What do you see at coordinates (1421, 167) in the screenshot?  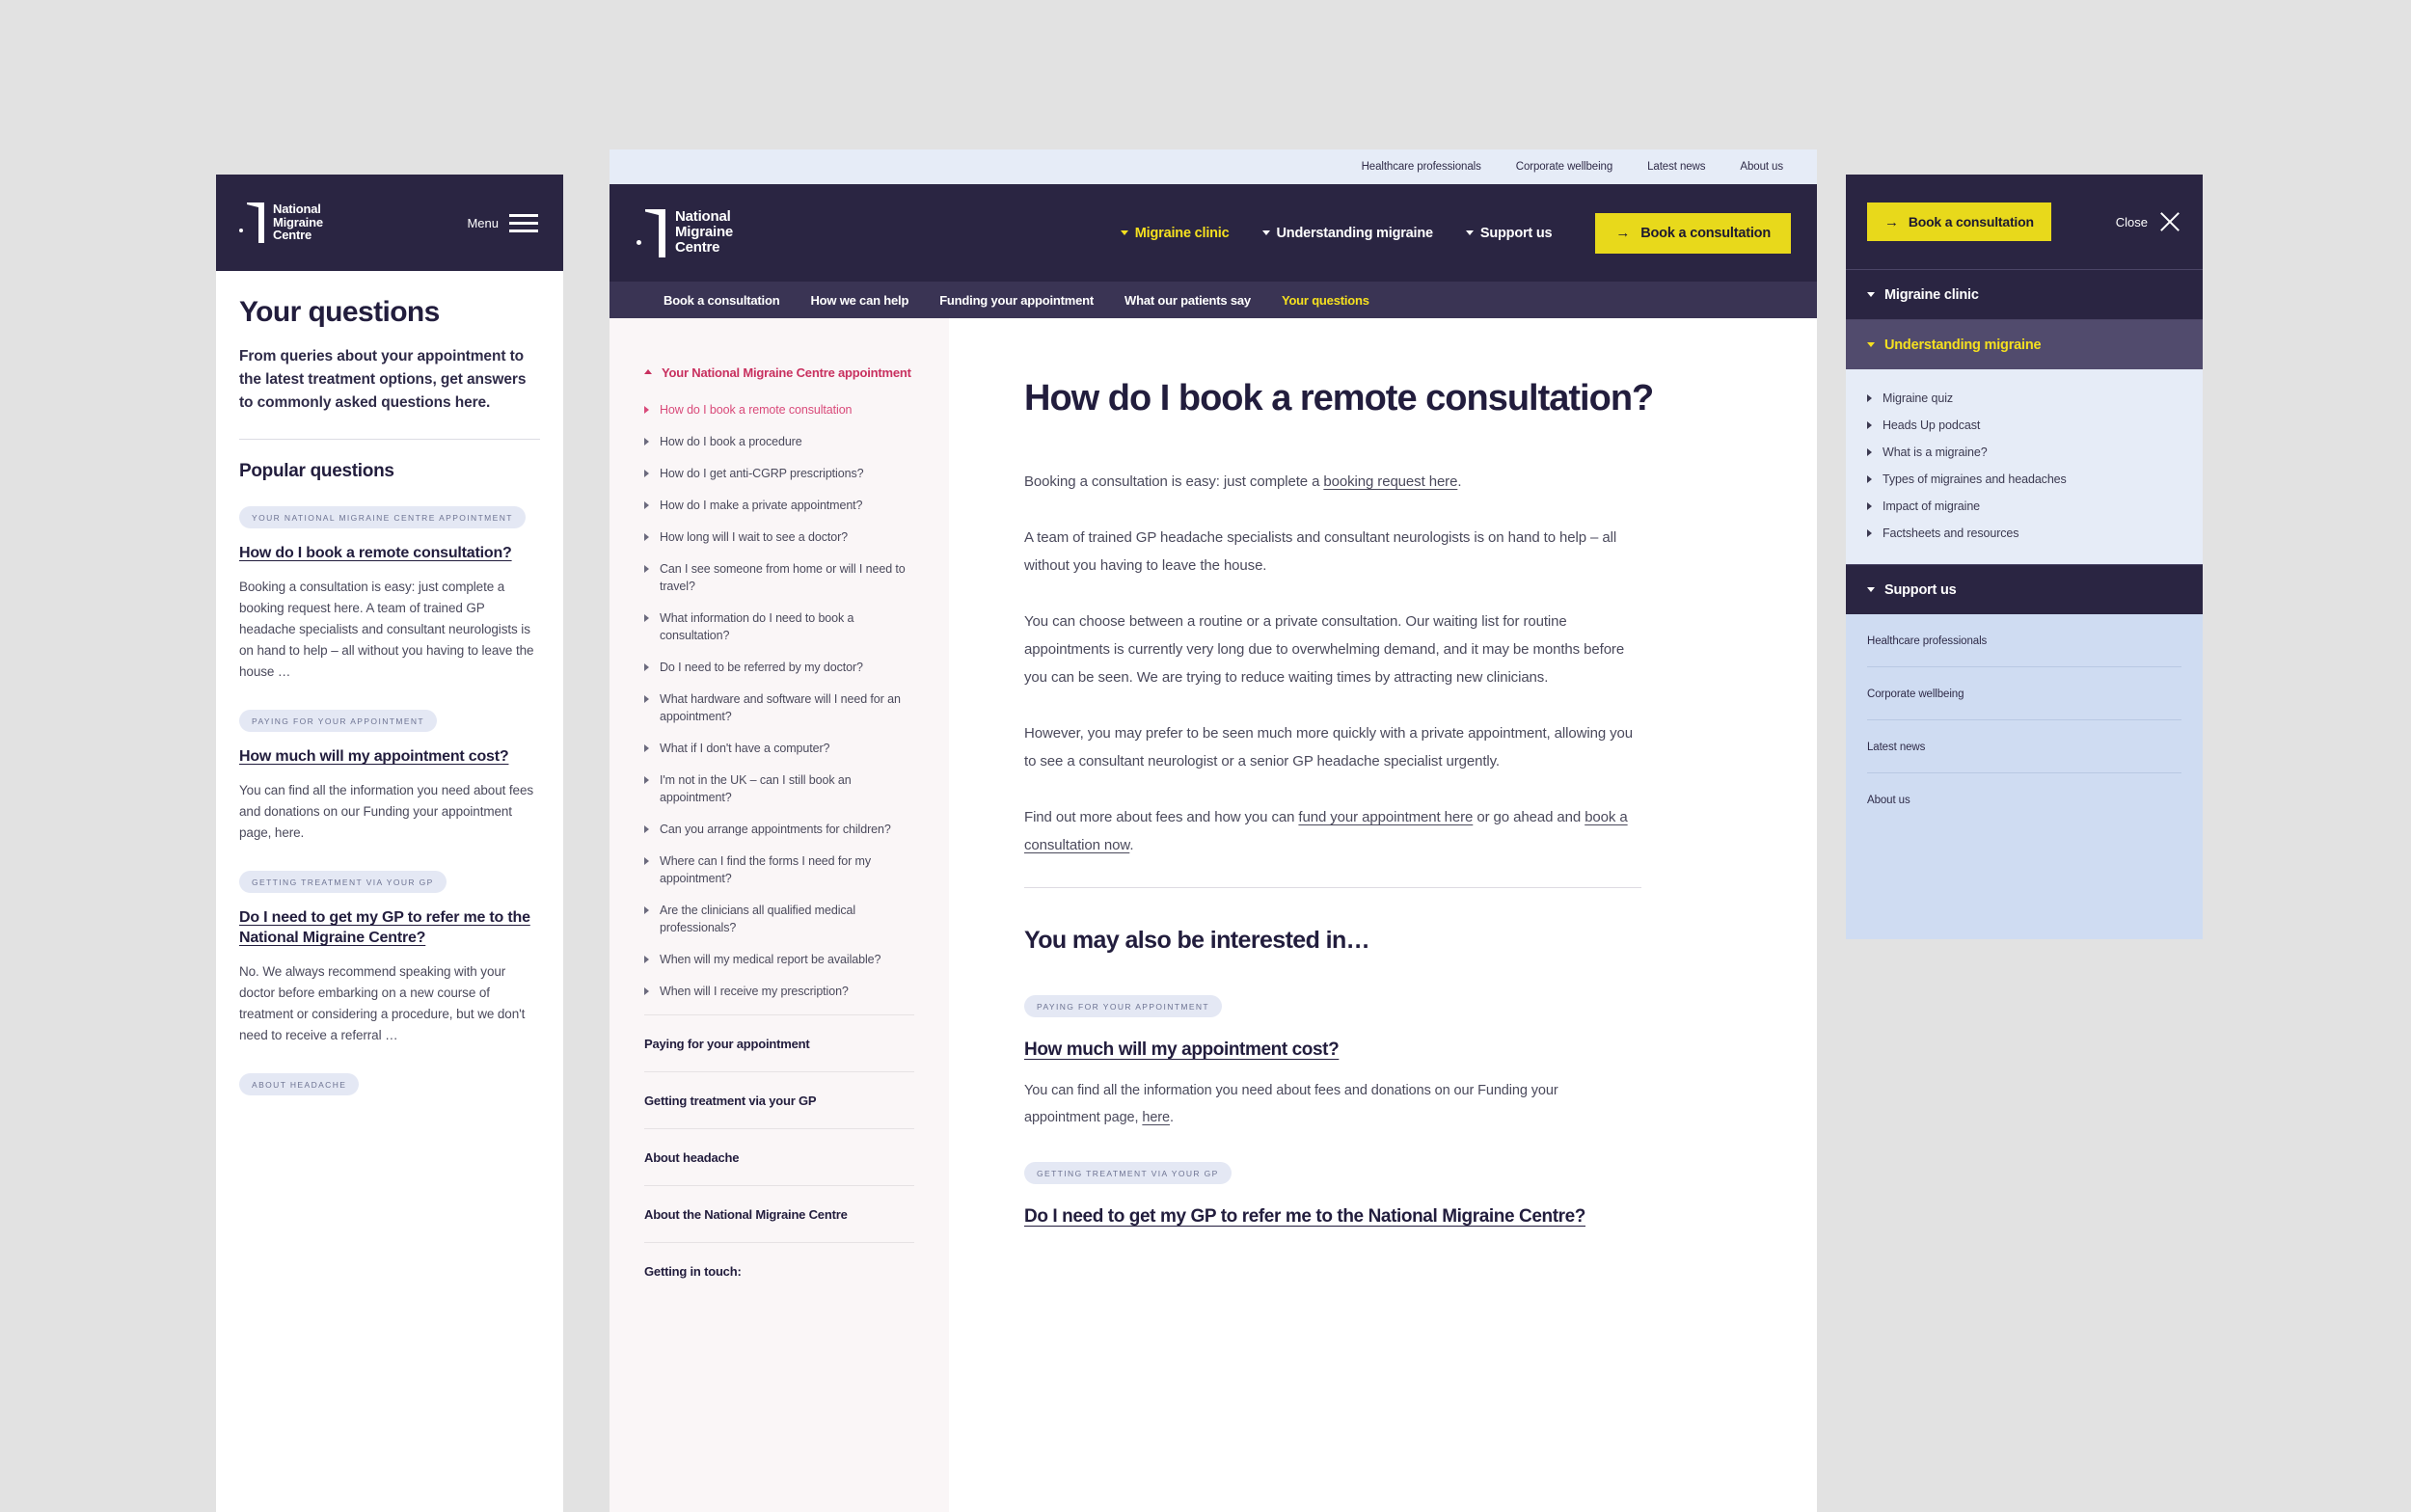 I see `utility-link-healthcare-professionals: Healthcare professionals` at bounding box center [1421, 167].